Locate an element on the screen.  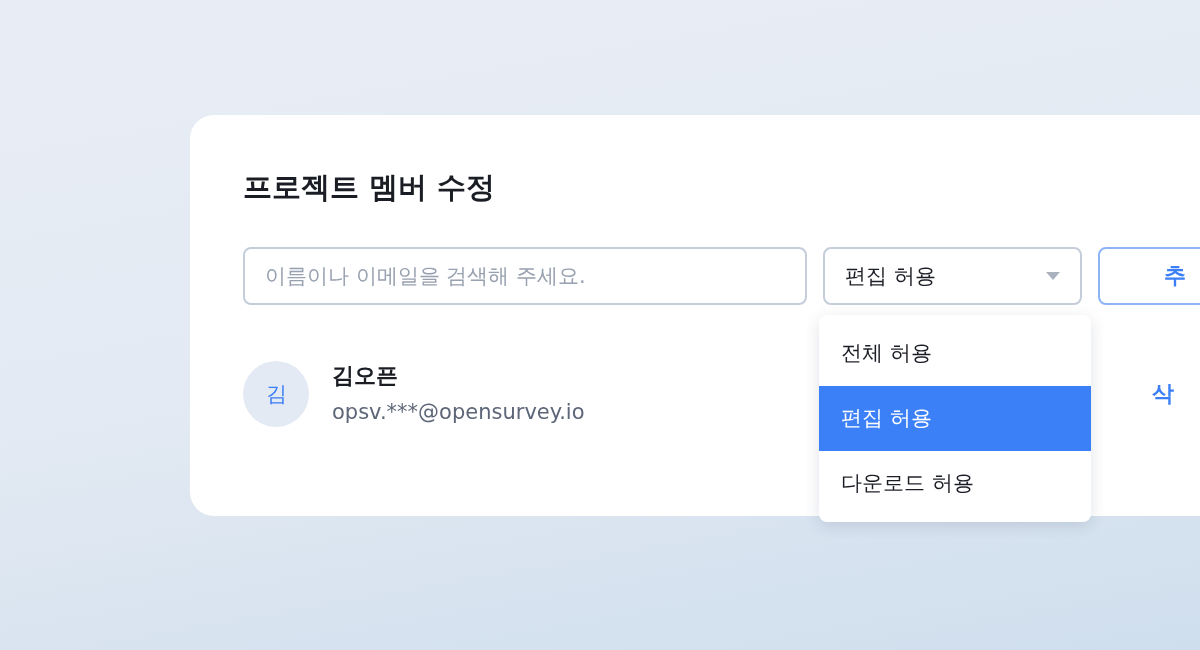
dropdown-option: 다운로드 허용 is located at coordinates (955, 483).